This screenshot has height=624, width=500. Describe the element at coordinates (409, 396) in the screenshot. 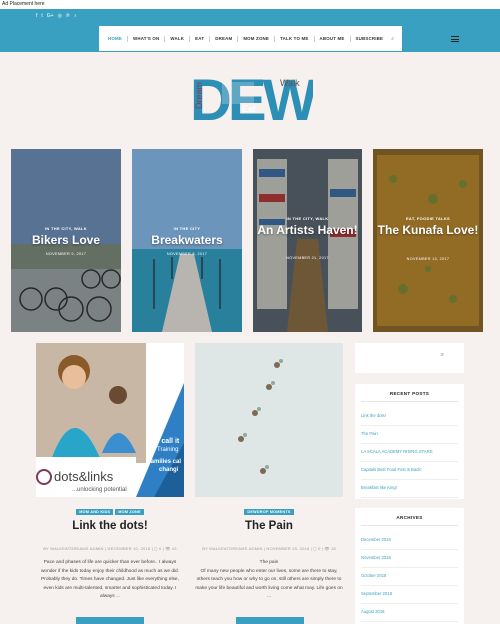

I see `recent-posts-title: RECENT POSTS` at that location.